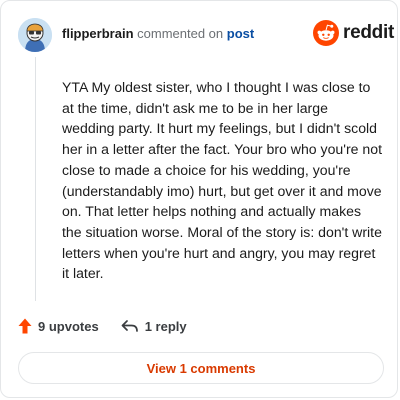 This screenshot has width=400, height=400. Describe the element at coordinates (68, 326) in the screenshot. I see `upvote-count: 9 upvotes` at that location.